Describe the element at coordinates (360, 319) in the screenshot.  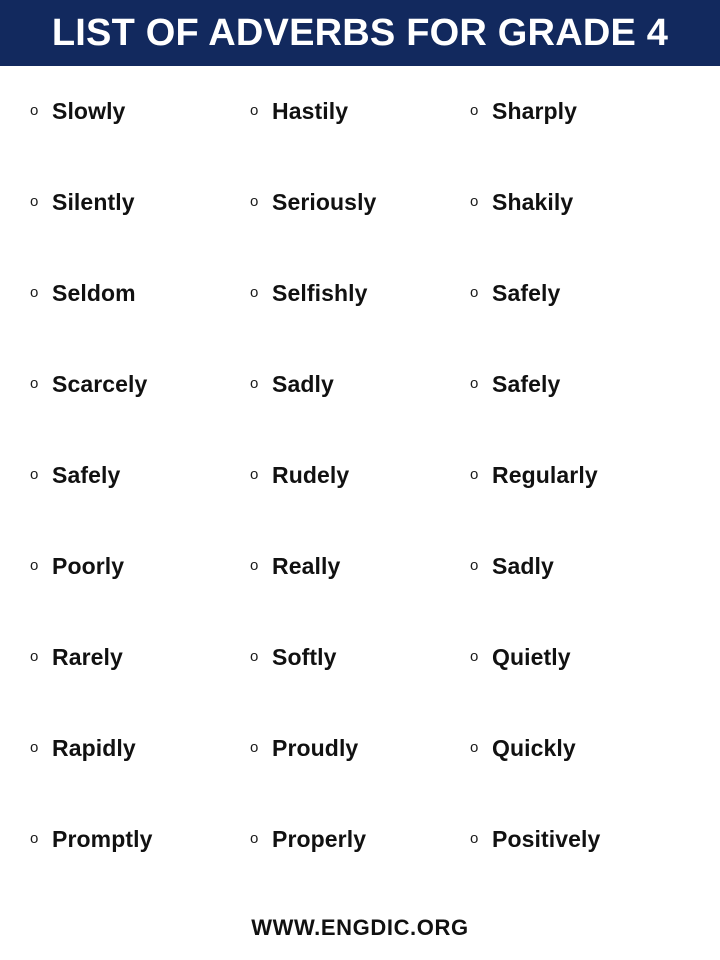
I see `list-item: o Selfishly` at that location.